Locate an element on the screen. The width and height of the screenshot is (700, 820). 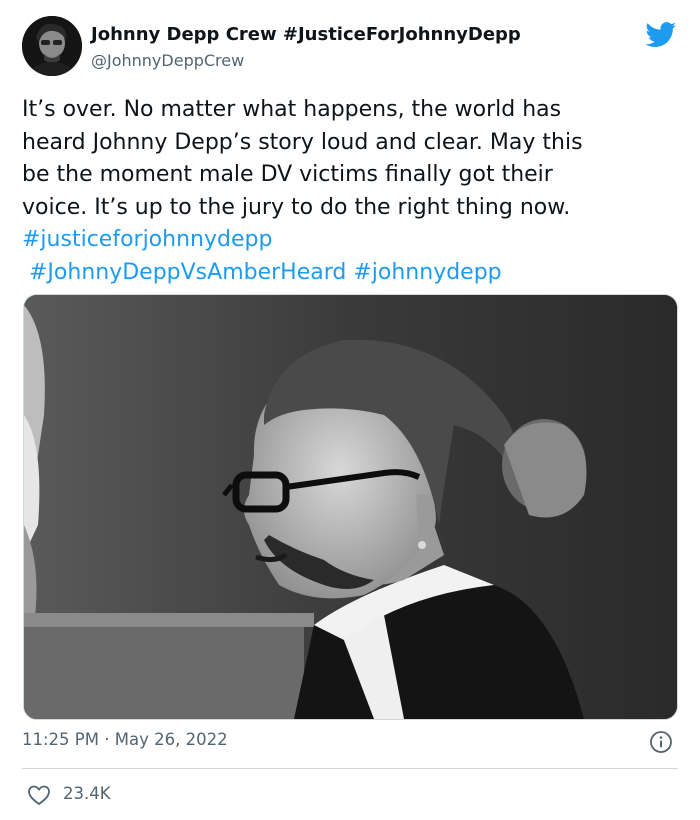
like-count: 23.4K is located at coordinates (87, 793).